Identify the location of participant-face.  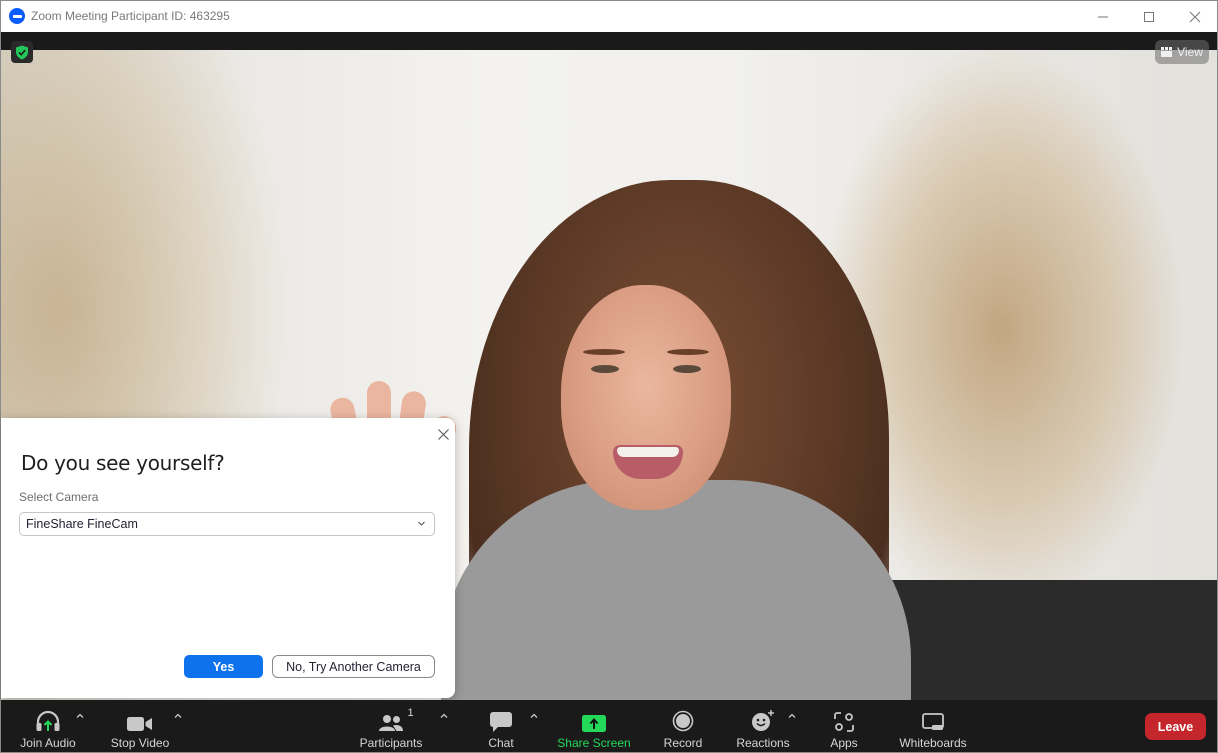
(646, 397).